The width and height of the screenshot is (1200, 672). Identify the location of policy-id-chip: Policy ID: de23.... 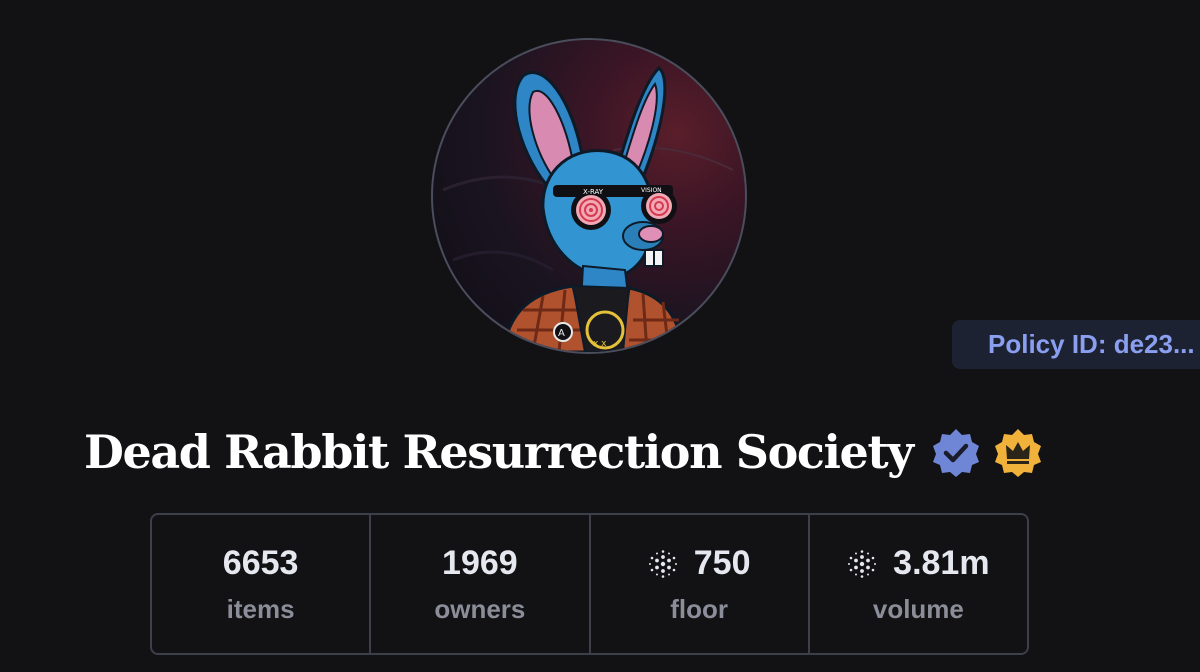
(1076, 344).